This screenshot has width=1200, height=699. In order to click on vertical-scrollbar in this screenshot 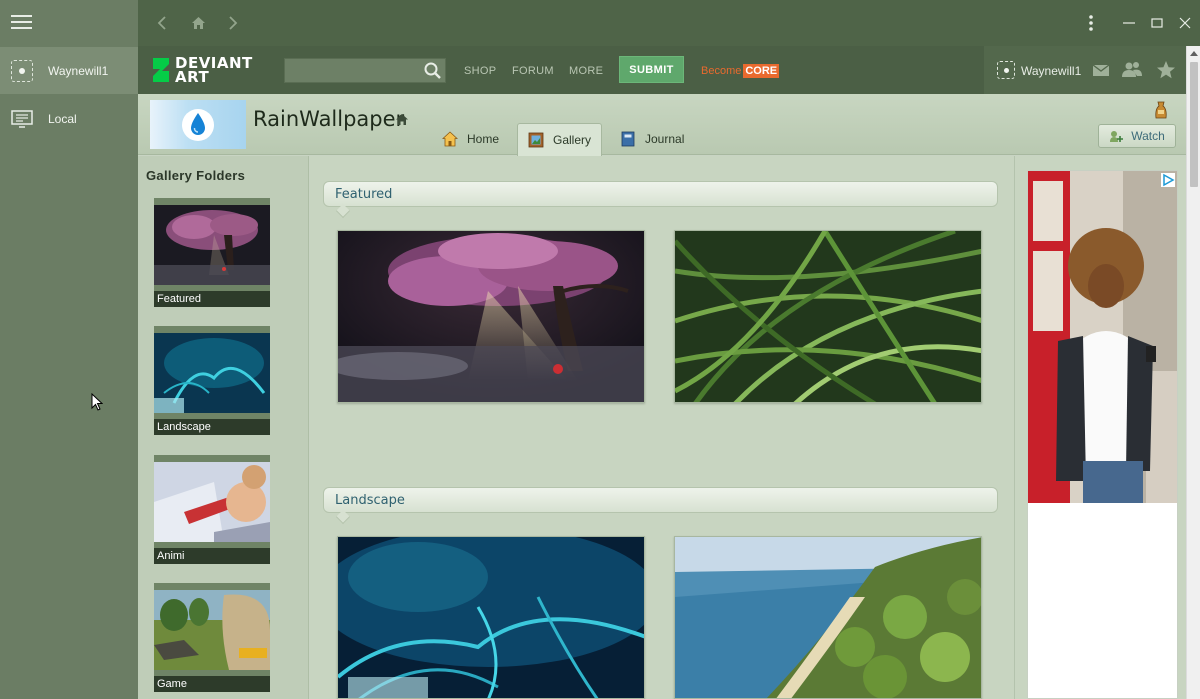, I will do `click(1193, 372)`.